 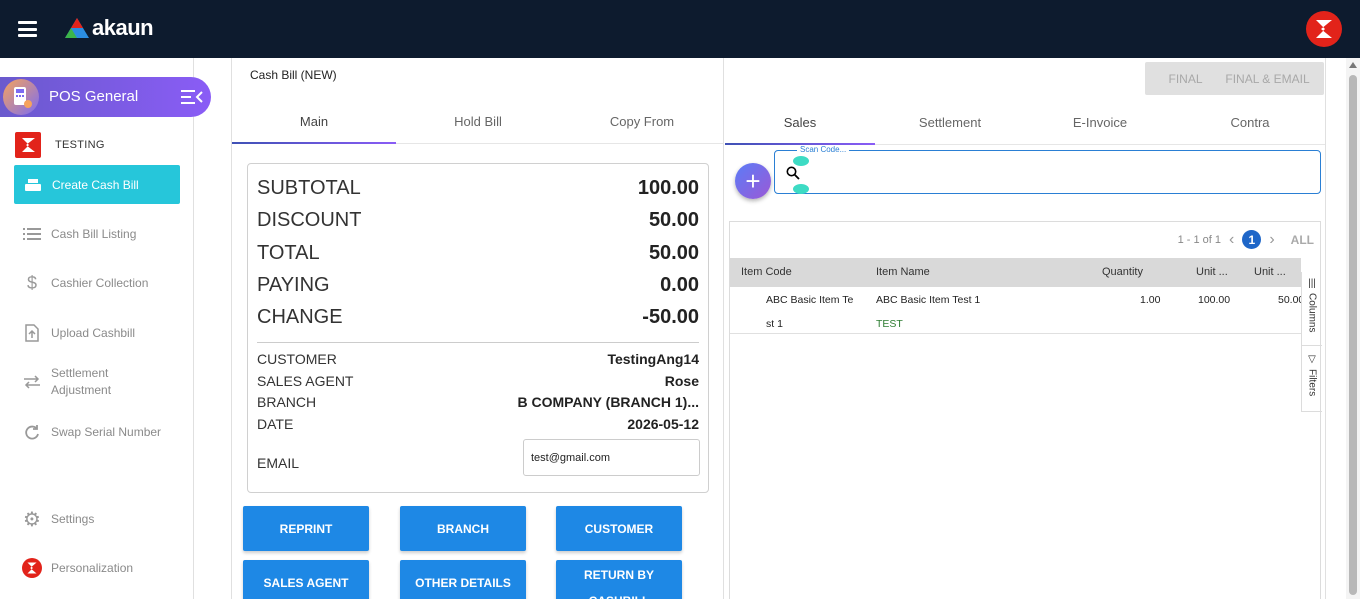 I want to click on scrollbar-thumb, so click(x=1353, y=335).